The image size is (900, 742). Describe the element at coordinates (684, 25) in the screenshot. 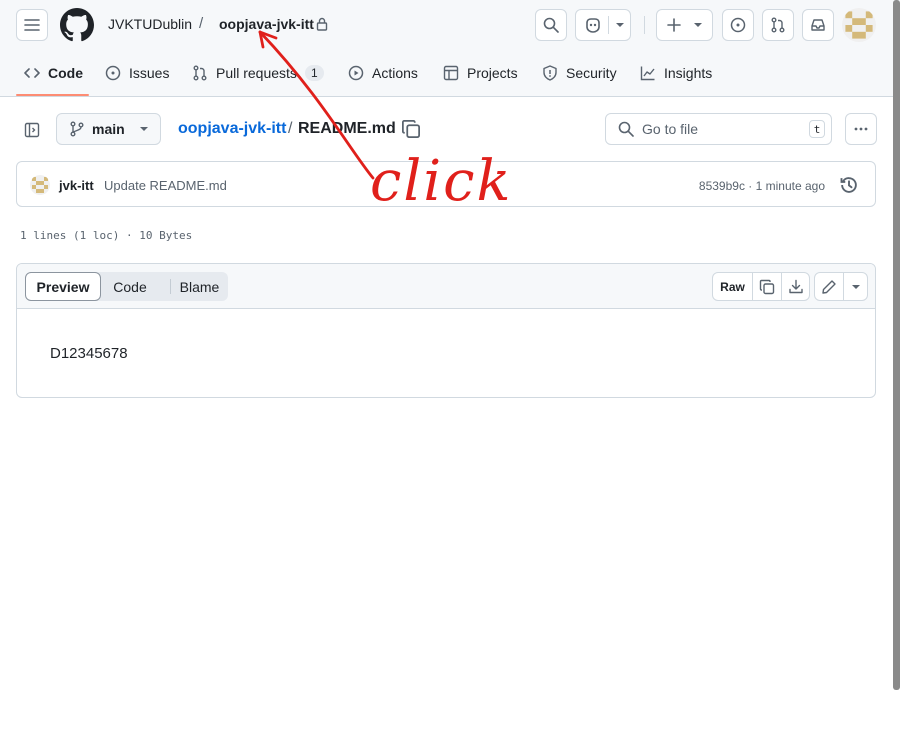

I see `create-new-button` at that location.